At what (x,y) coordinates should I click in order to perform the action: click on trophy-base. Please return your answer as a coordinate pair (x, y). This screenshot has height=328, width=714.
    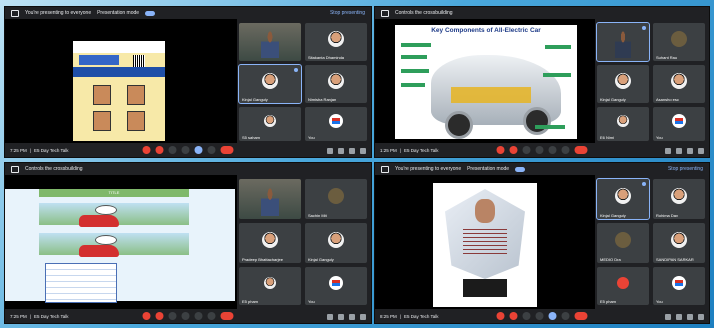
    Looking at the image, I should click on (485, 288).